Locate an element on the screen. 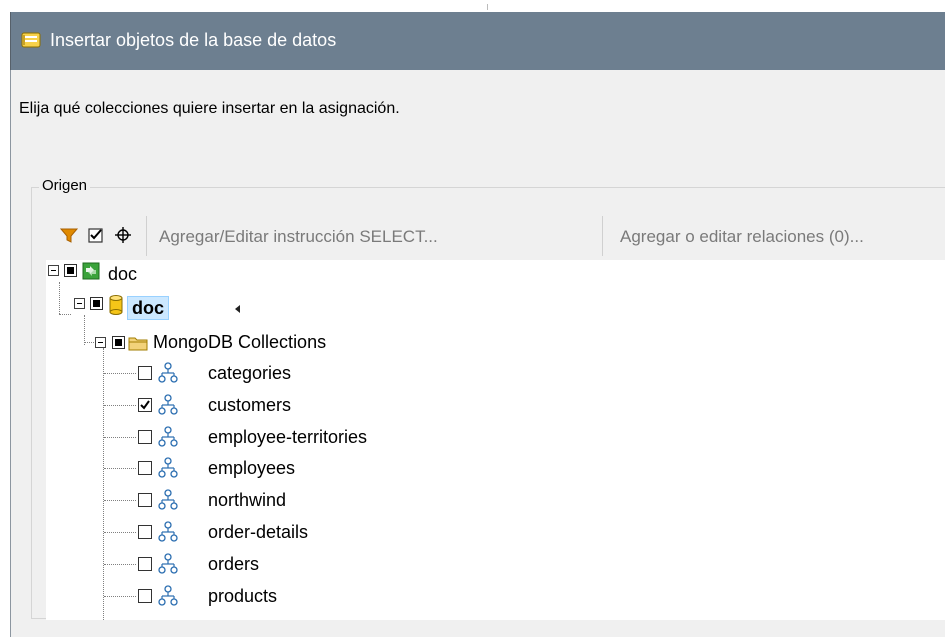 This screenshot has width=945, height=637. root-checkbox is located at coordinates (70, 270).